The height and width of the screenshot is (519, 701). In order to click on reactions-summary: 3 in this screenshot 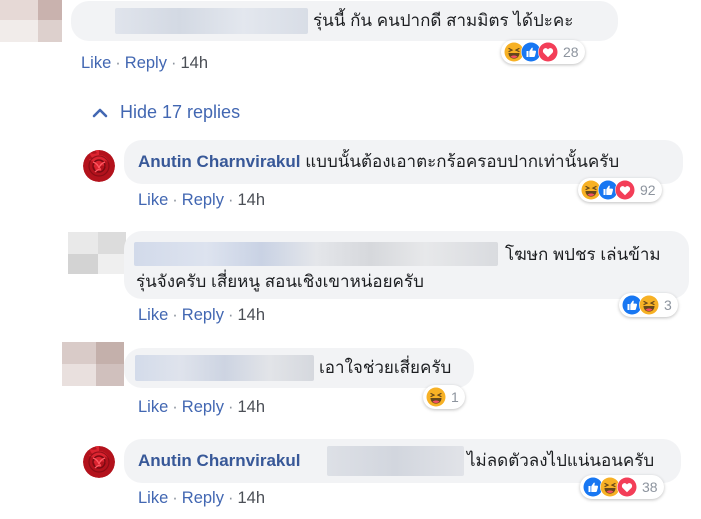, I will do `click(648, 305)`.